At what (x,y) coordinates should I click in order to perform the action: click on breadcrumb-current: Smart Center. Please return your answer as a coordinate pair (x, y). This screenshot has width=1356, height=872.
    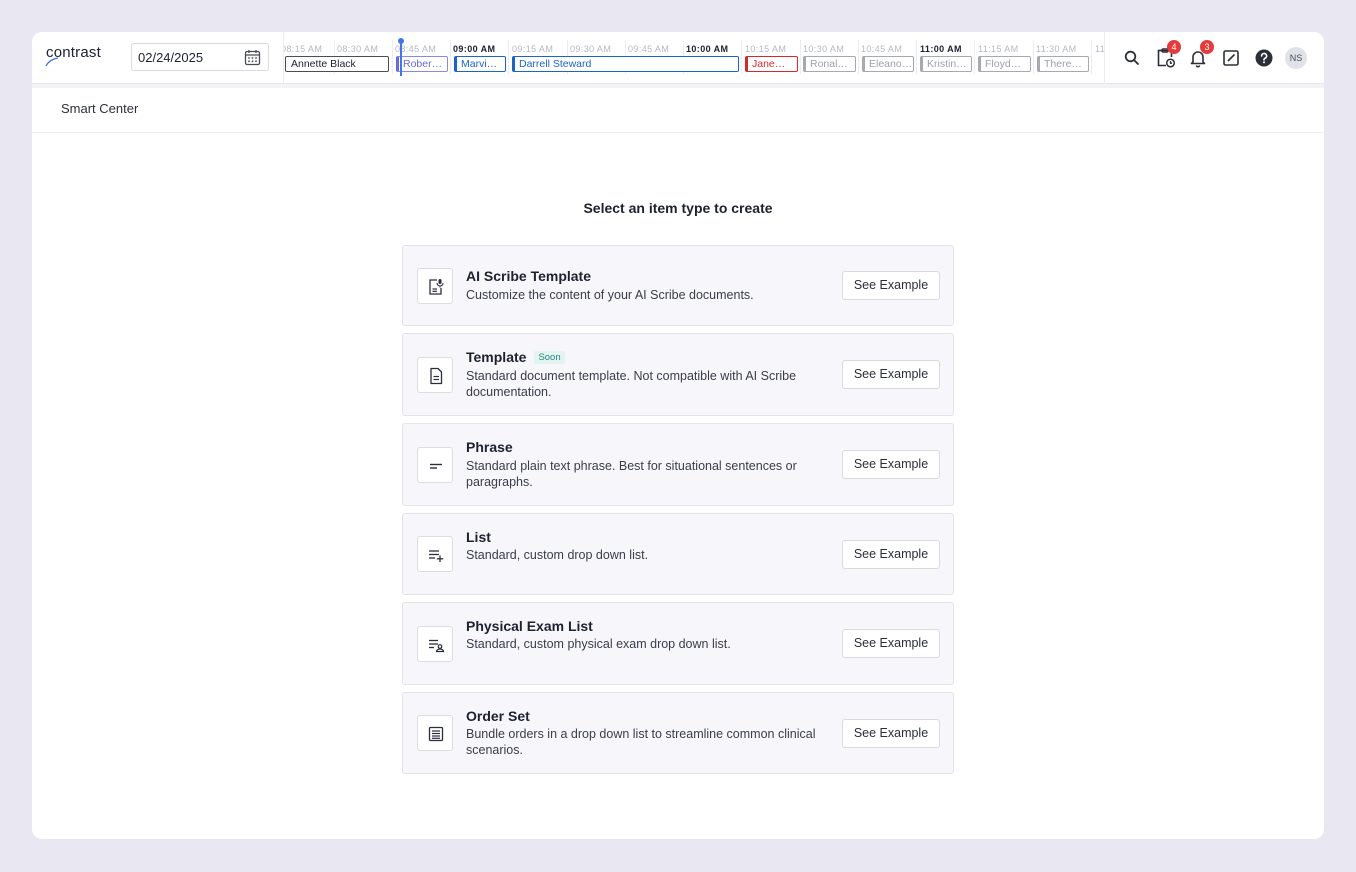
    Looking at the image, I should click on (99, 108).